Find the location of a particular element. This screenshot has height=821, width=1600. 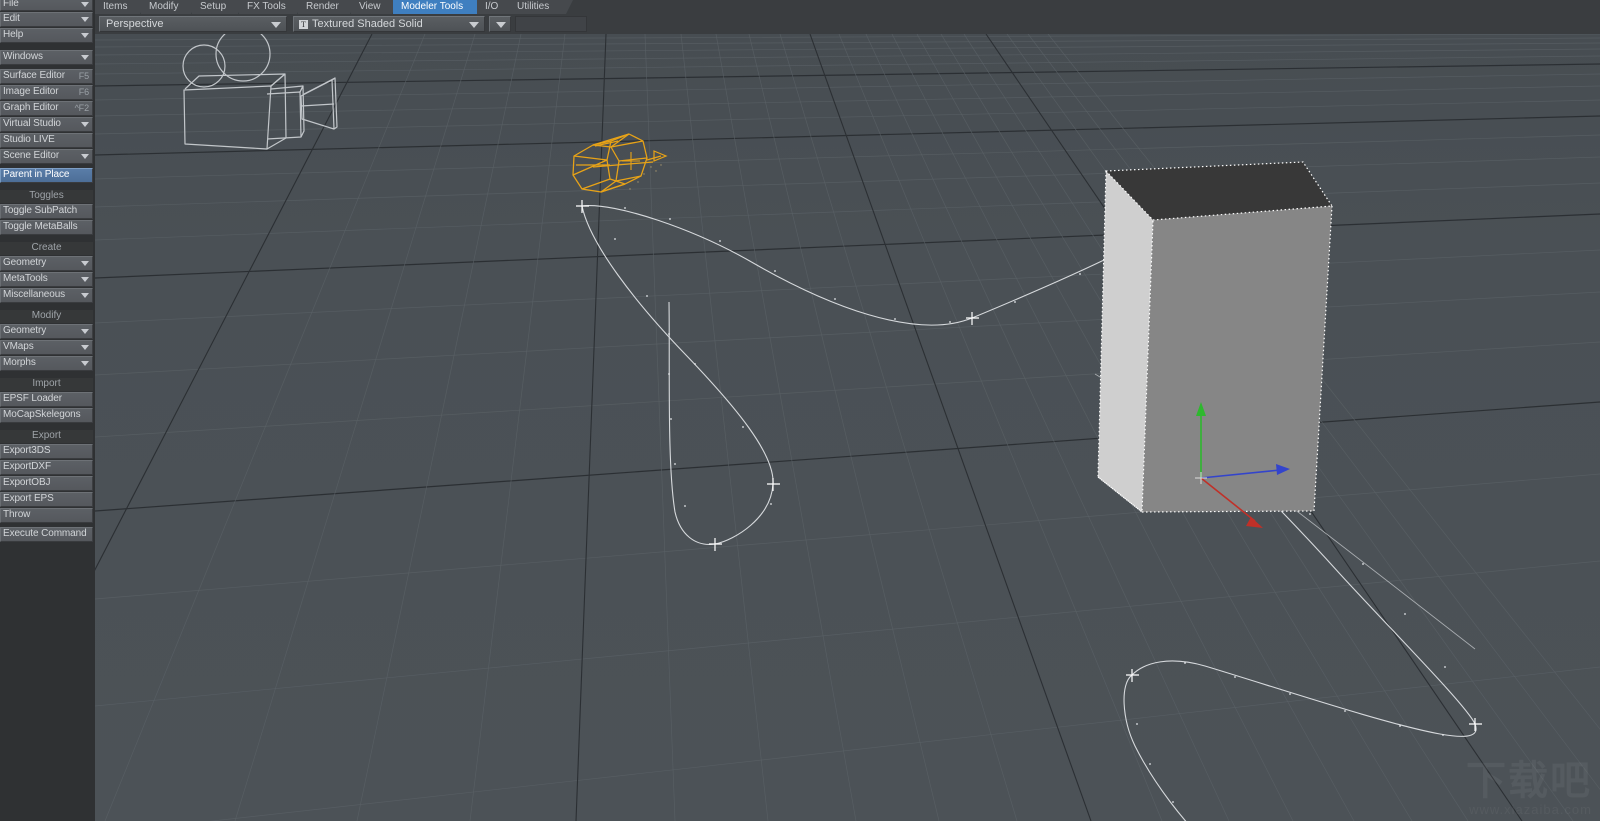

menu-file: File is located at coordinates (46, 5).